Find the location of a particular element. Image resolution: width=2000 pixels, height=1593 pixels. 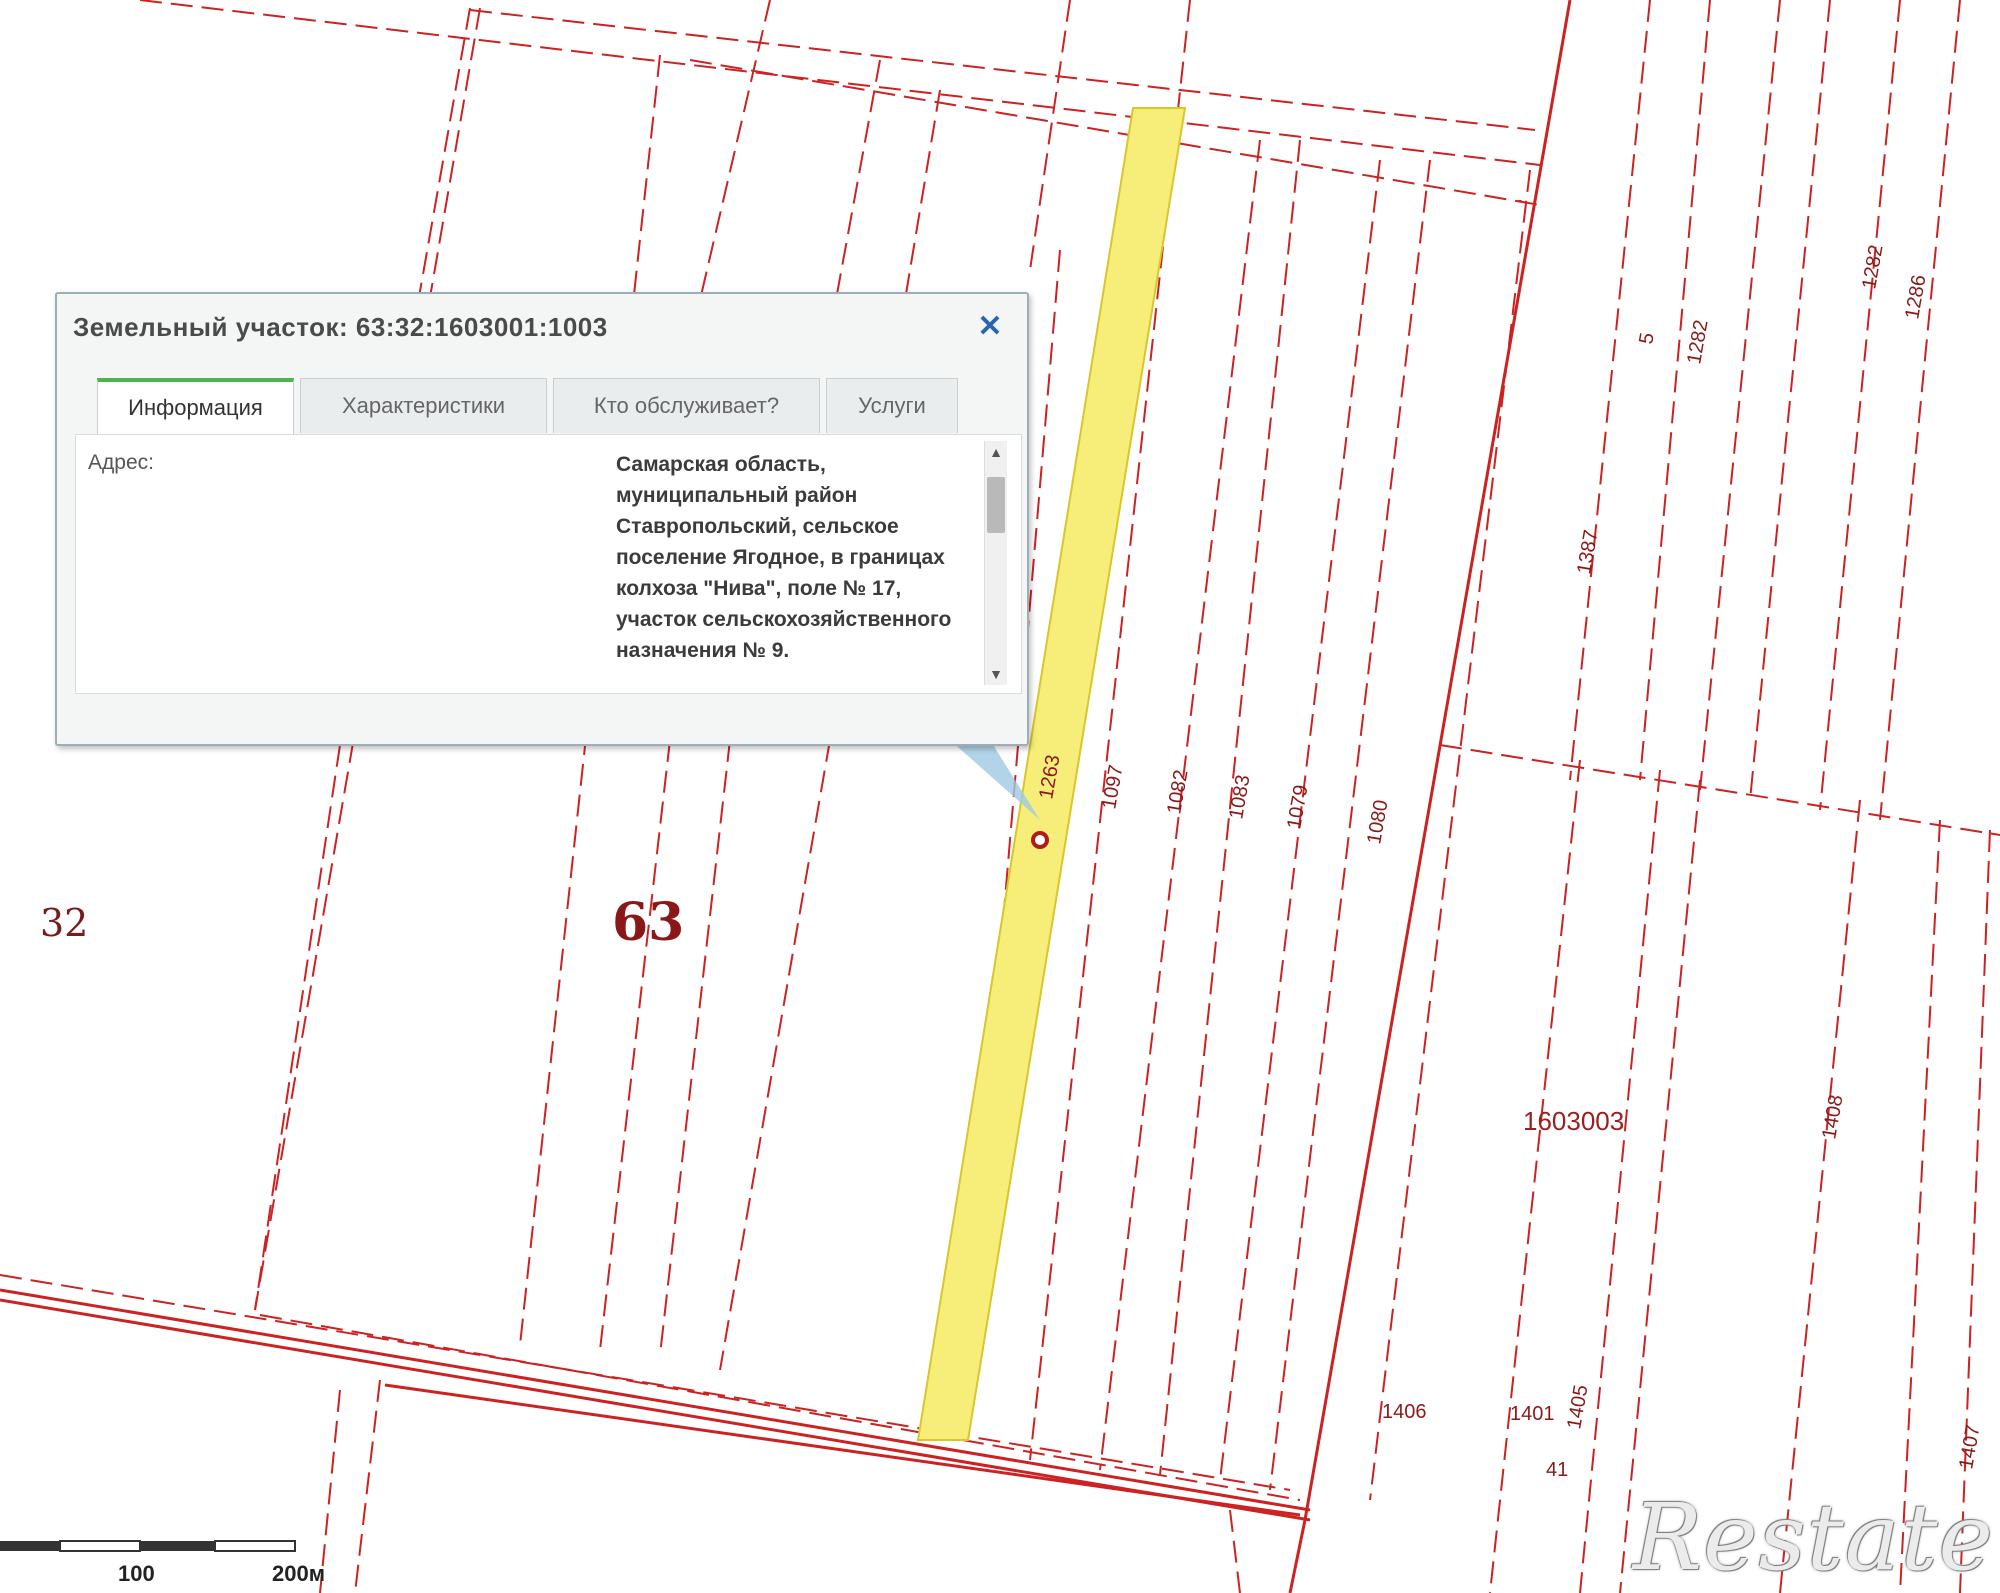

parcel-label: 1408 is located at coordinates (1832, 1117).